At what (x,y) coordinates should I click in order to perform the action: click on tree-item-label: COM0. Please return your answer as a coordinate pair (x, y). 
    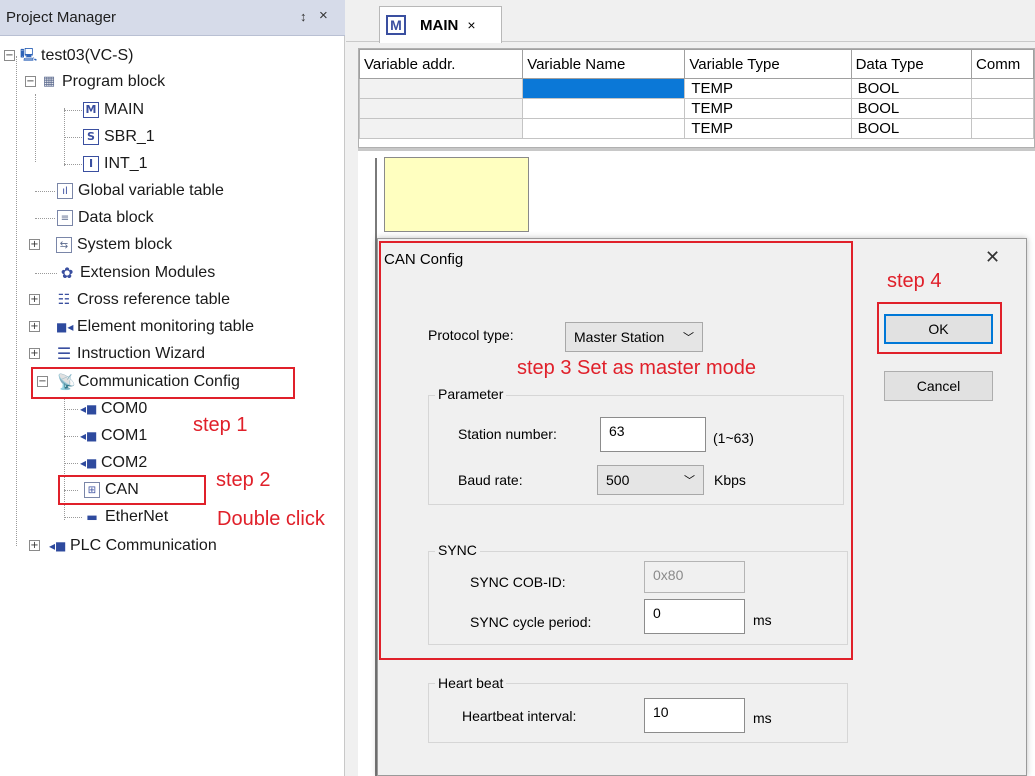
    Looking at the image, I should click on (124, 408).